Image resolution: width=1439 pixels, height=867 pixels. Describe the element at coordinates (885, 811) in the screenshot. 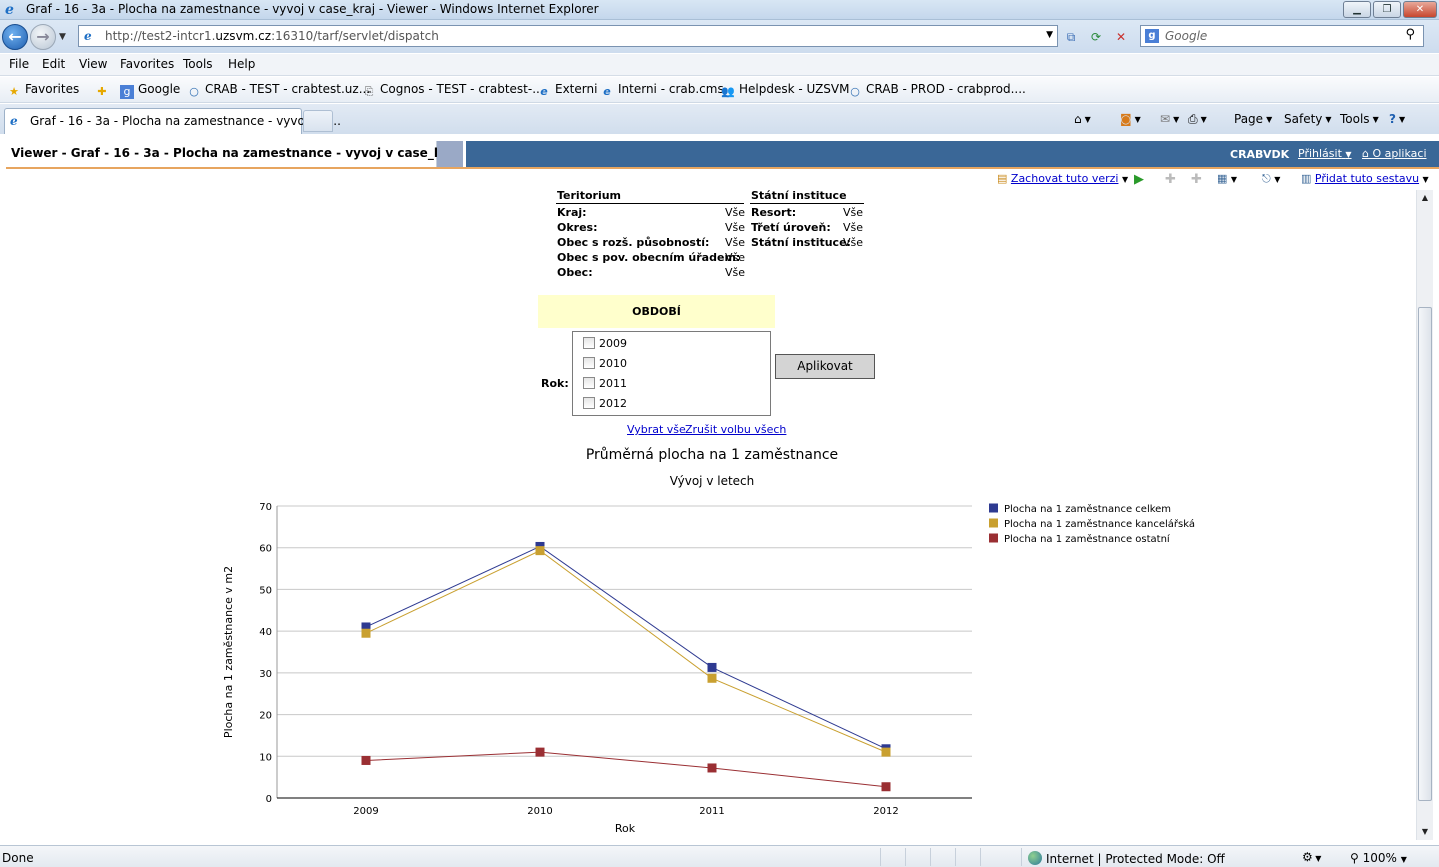

I see `x-tick-label: 2012` at that location.